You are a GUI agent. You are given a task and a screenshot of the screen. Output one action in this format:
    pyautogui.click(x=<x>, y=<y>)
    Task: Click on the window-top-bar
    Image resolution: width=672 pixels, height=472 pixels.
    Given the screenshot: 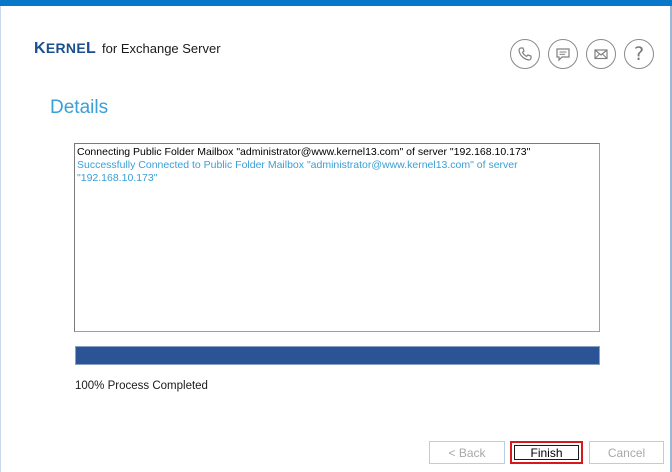 What is the action you would take?
    pyautogui.click(x=336, y=3)
    